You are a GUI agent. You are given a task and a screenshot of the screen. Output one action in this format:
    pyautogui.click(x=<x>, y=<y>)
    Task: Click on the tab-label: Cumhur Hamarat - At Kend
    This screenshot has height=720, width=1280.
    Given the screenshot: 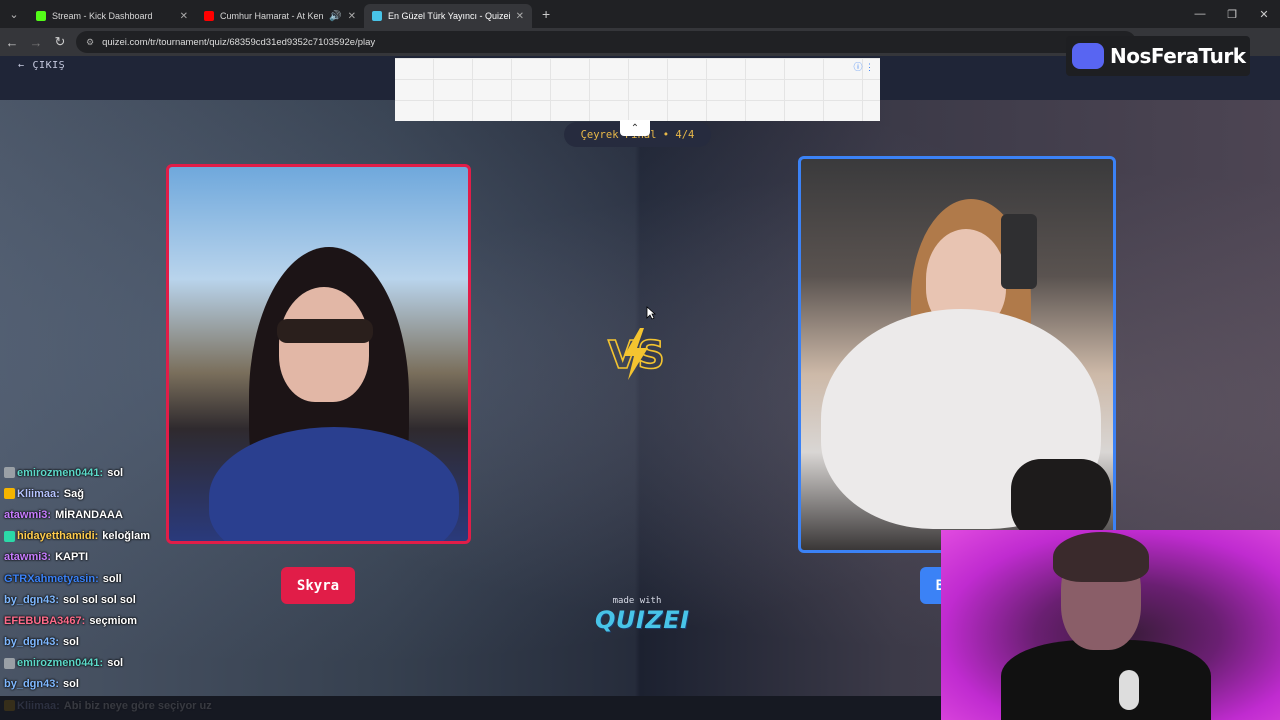 What is the action you would take?
    pyautogui.click(x=272, y=16)
    